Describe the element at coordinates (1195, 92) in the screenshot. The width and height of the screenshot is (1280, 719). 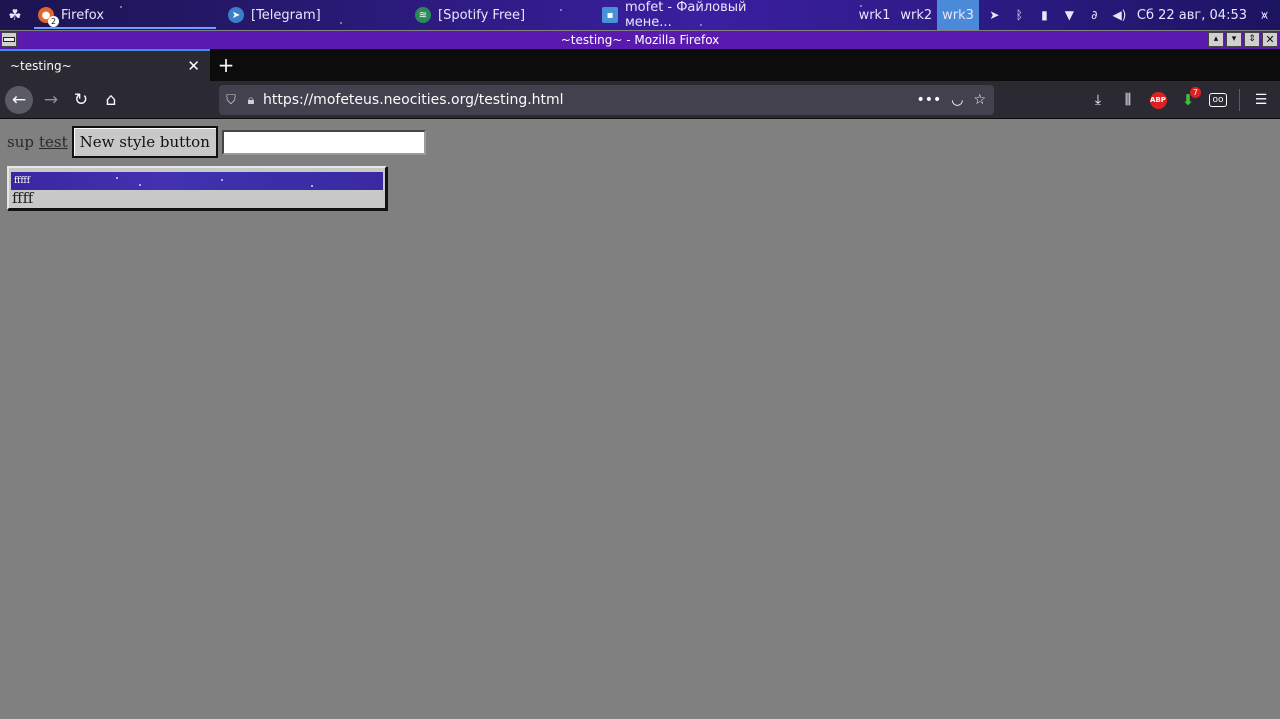
I see `download-badge: 7` at that location.